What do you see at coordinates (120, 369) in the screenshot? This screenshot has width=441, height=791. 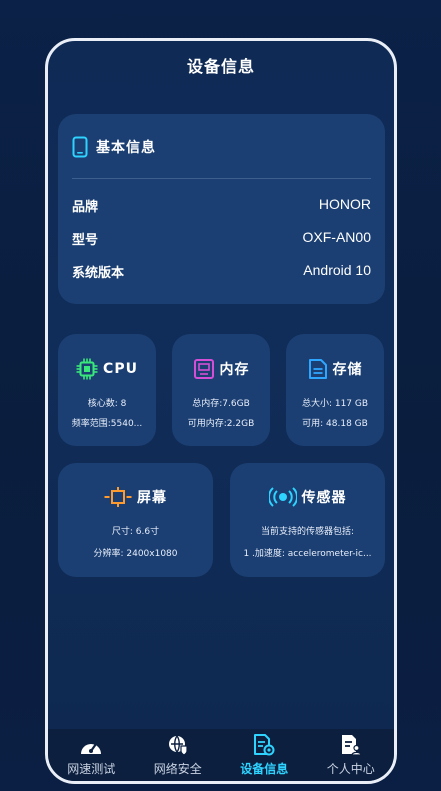 I see `cpu-title: CPU` at bounding box center [120, 369].